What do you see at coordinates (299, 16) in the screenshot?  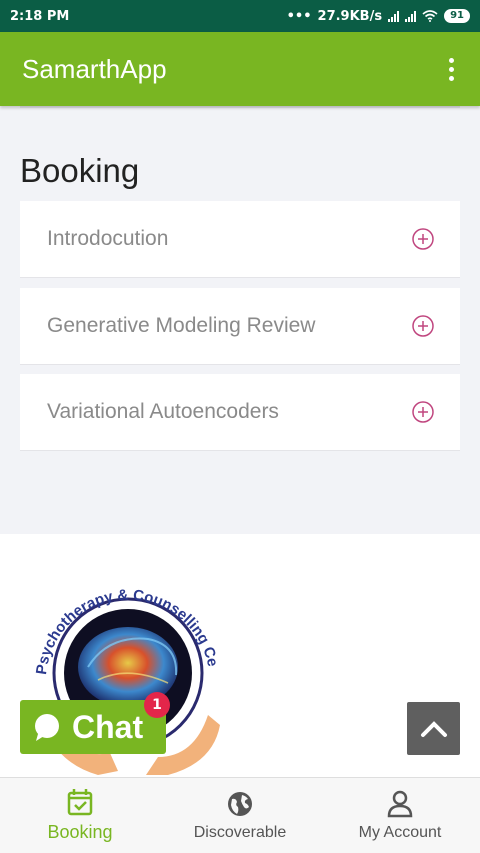 I see `more-dots-icon: •••` at bounding box center [299, 16].